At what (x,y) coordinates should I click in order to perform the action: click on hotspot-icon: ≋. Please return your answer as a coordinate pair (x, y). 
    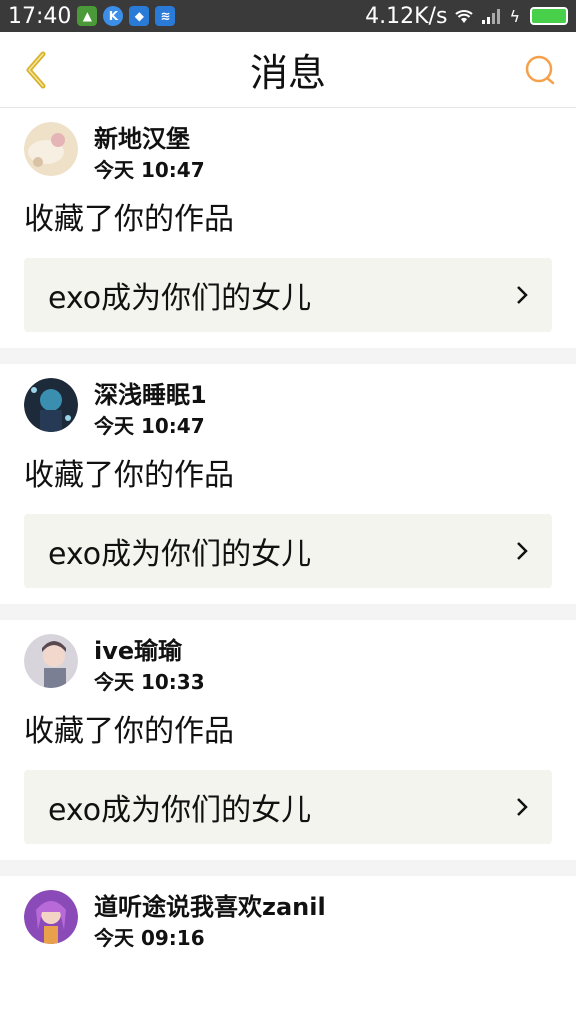
    Looking at the image, I should click on (165, 16).